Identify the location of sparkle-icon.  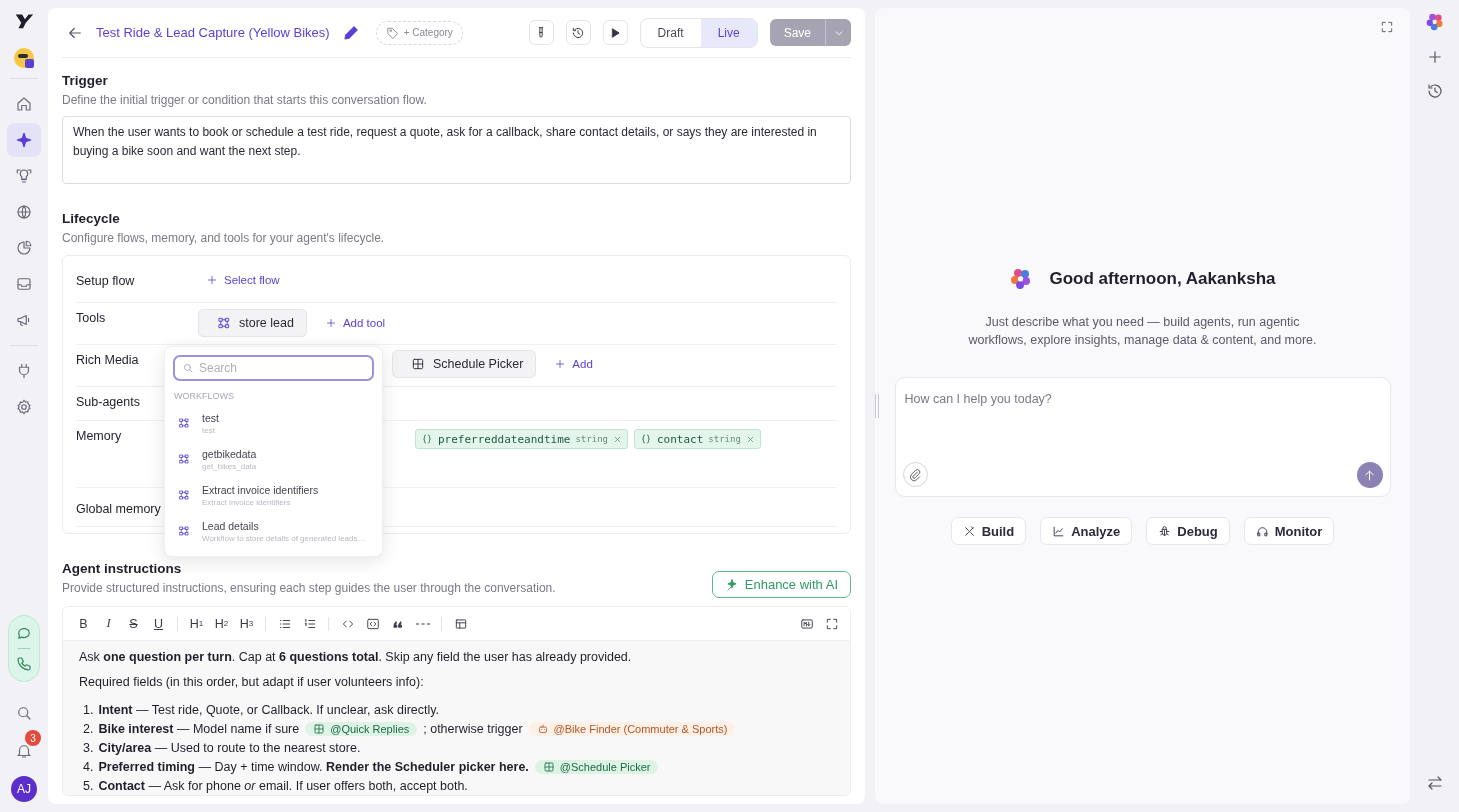
(24, 140).